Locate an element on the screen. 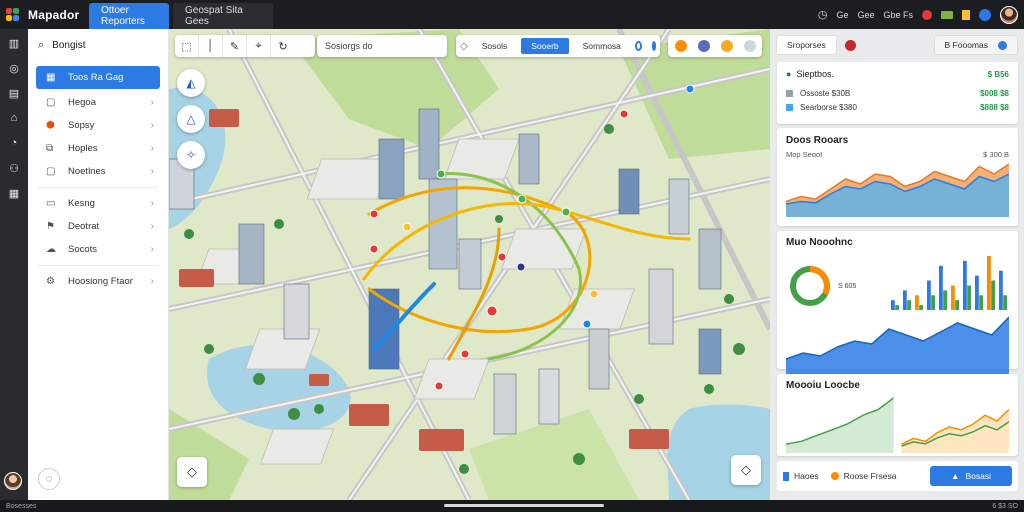 The width and height of the screenshot is (1024, 512). sidebar-search: ⌕ Bongist is located at coordinates (98, 45).